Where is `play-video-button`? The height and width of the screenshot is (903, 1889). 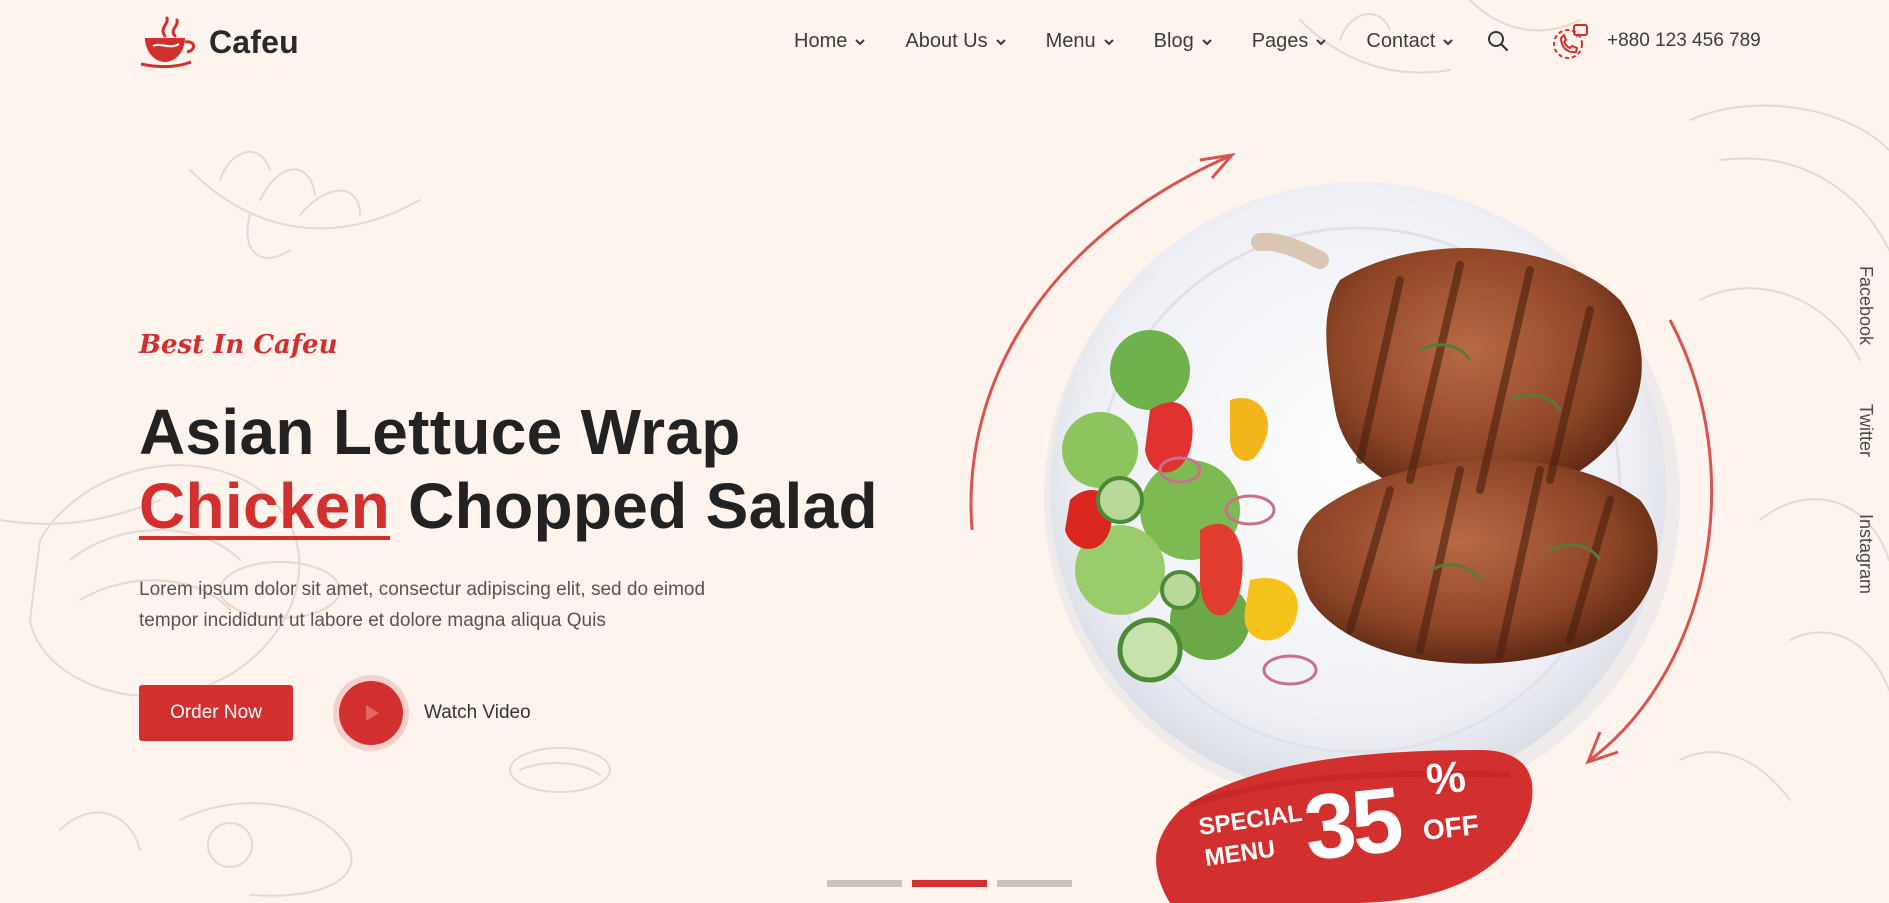 play-video-button is located at coordinates (371, 713).